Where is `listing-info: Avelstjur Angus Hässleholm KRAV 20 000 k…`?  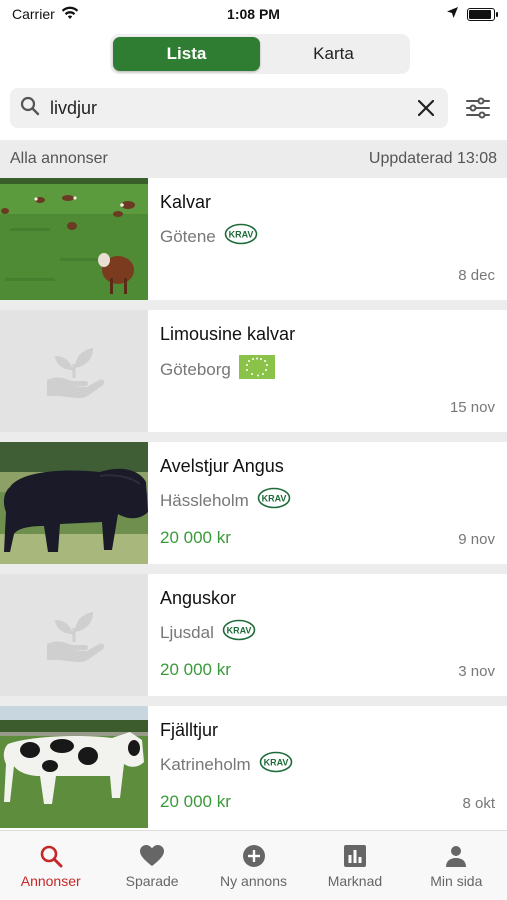 listing-info: Avelstjur Angus Hässleholm KRAV 20 000 k… is located at coordinates (327, 503).